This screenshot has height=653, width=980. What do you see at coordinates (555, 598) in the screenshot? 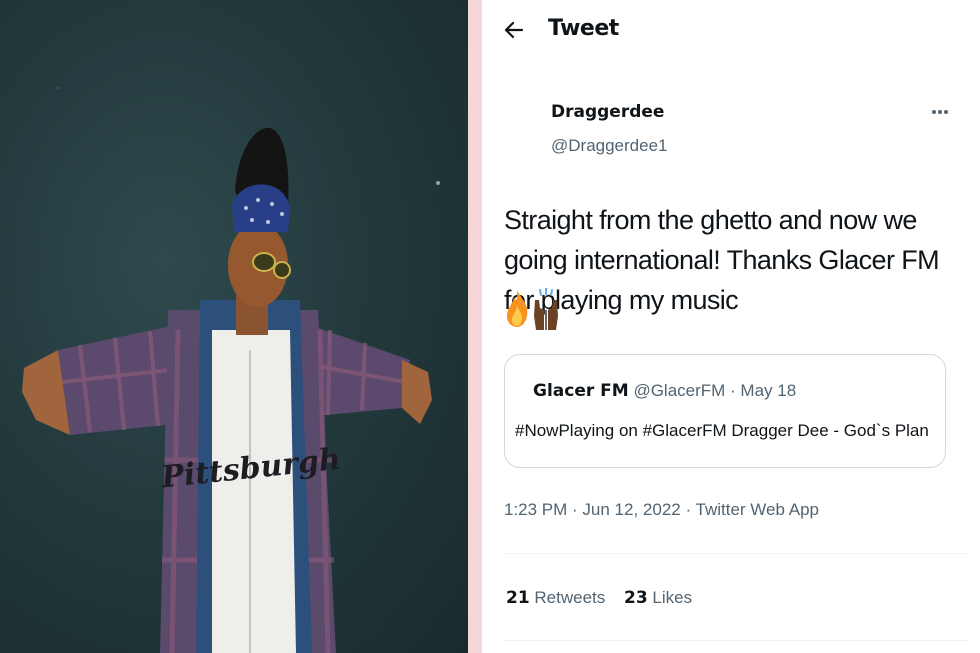
I see `retweets-stat: 21 Retweets` at bounding box center [555, 598].